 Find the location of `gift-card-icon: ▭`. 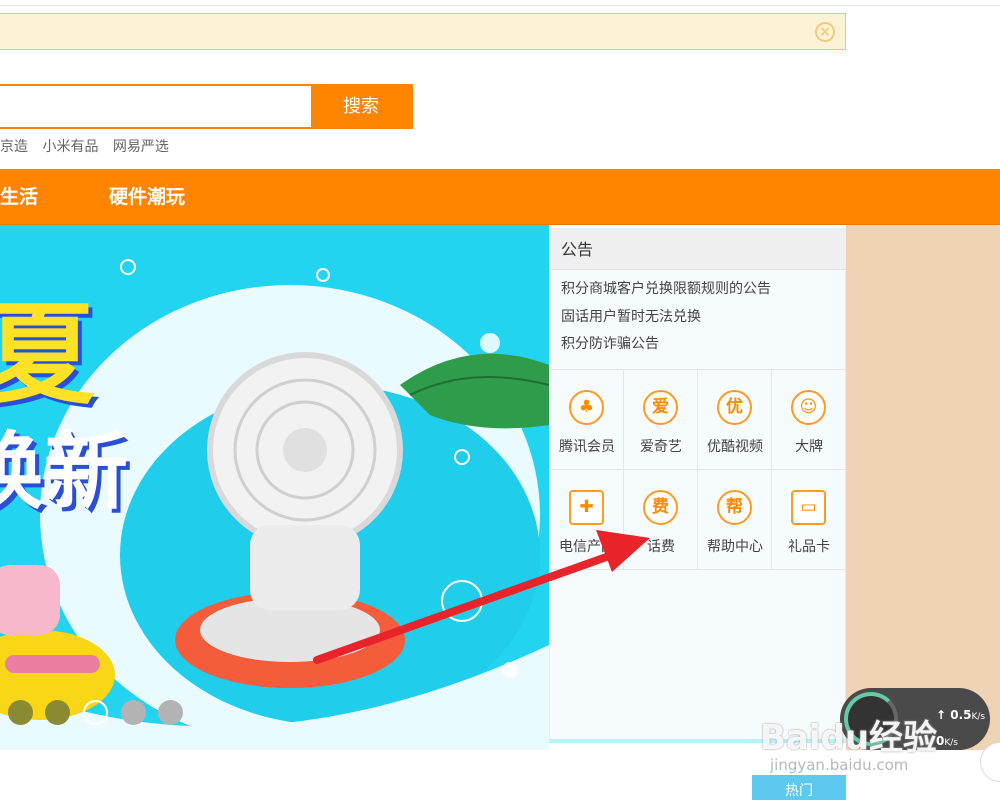

gift-card-icon: ▭ is located at coordinates (808, 507).